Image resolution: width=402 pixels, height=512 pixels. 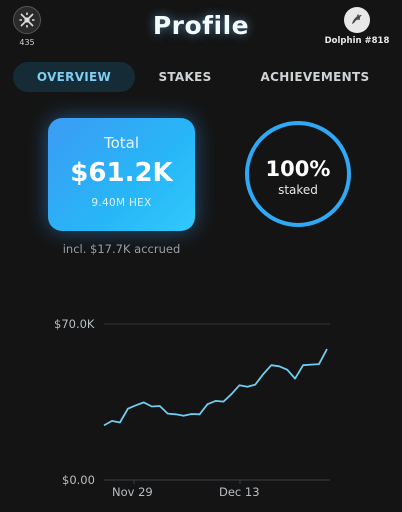 I want to click on tab-stakes: STAKES, so click(x=185, y=77).